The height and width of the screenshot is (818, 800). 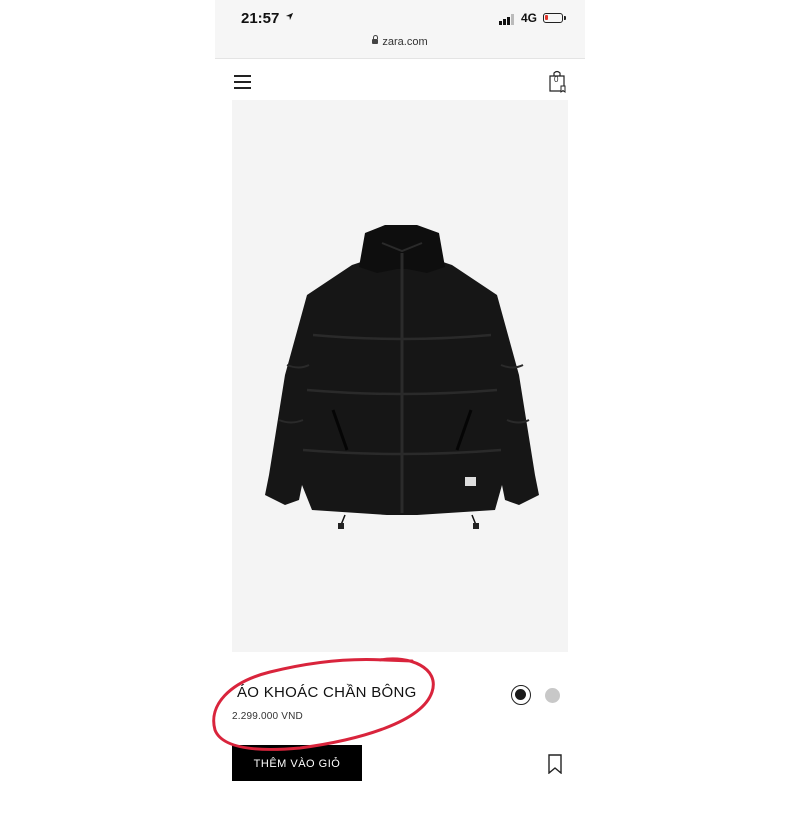 What do you see at coordinates (327, 692) in the screenshot?
I see `product-name: ÁO KHOÁC CHẦN BÔNG` at bounding box center [327, 692].